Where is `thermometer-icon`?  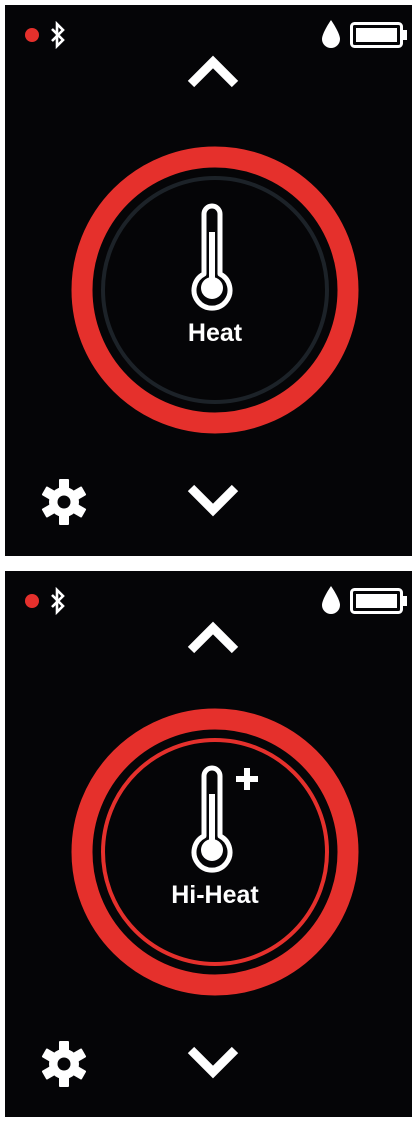
thermometer-icon is located at coordinates (212, 257).